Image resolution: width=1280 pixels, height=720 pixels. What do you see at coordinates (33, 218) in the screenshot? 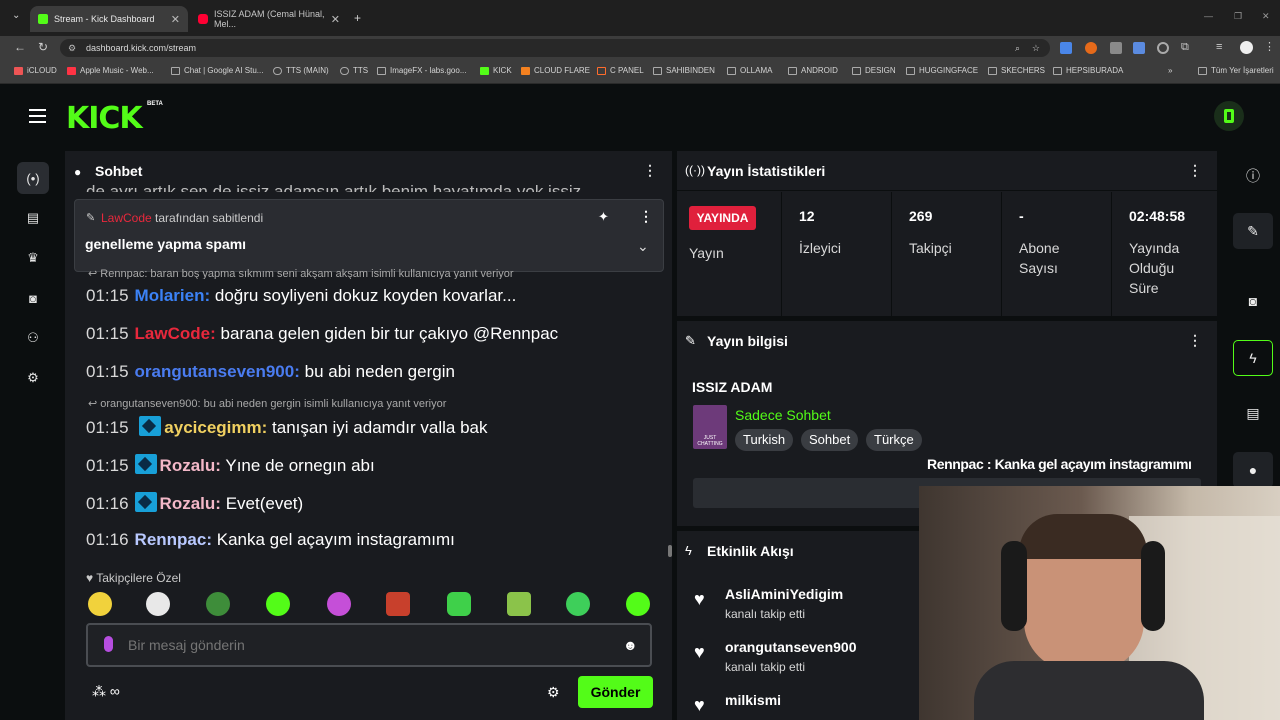
I see `analytics-chart-icon: ▤` at bounding box center [33, 218].